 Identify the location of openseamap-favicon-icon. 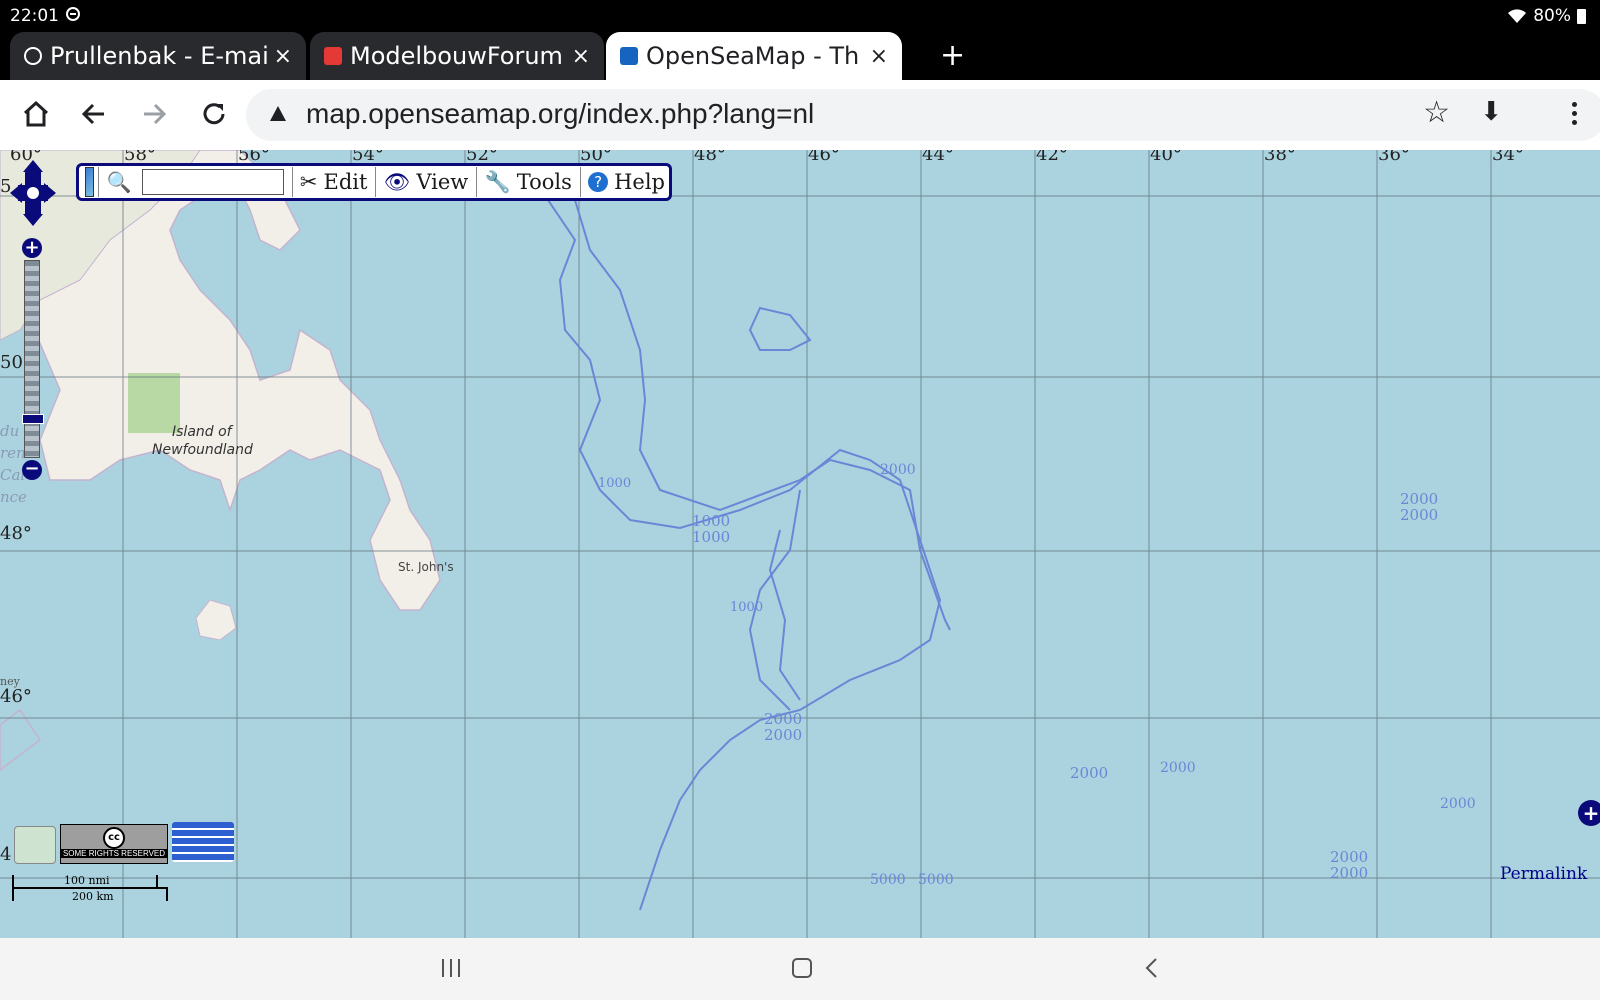
(629, 56).